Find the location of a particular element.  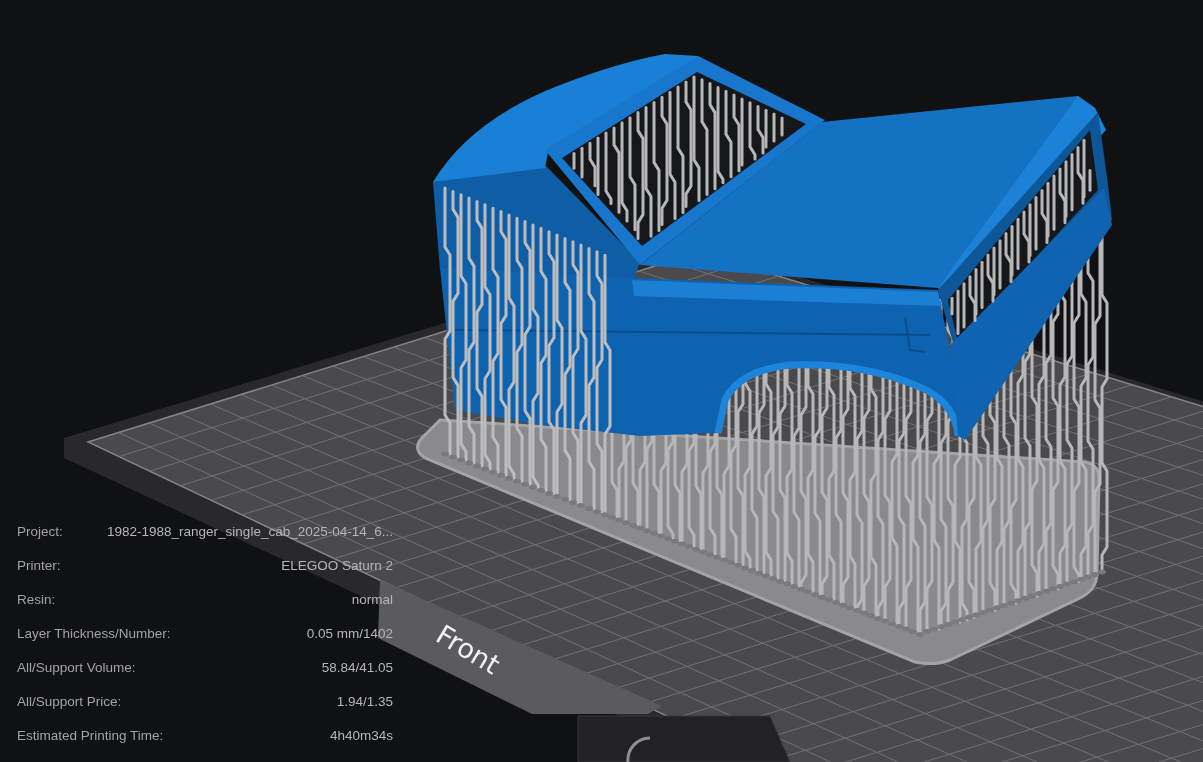

info-label: All/Support Price: is located at coordinates (69, 701).